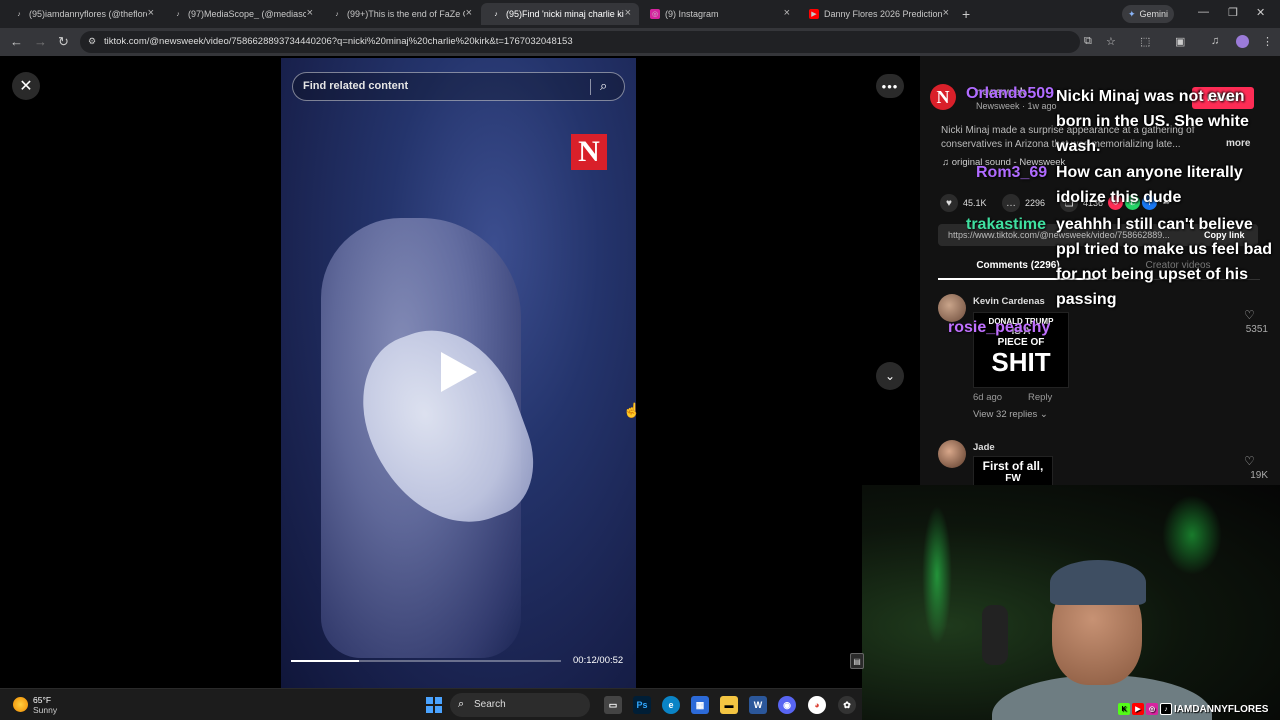 Image resolution: width=1280 pixels, height=720 pixels. What do you see at coordinates (984, 447) in the screenshot?
I see `commenter-name: Jade` at bounding box center [984, 447].